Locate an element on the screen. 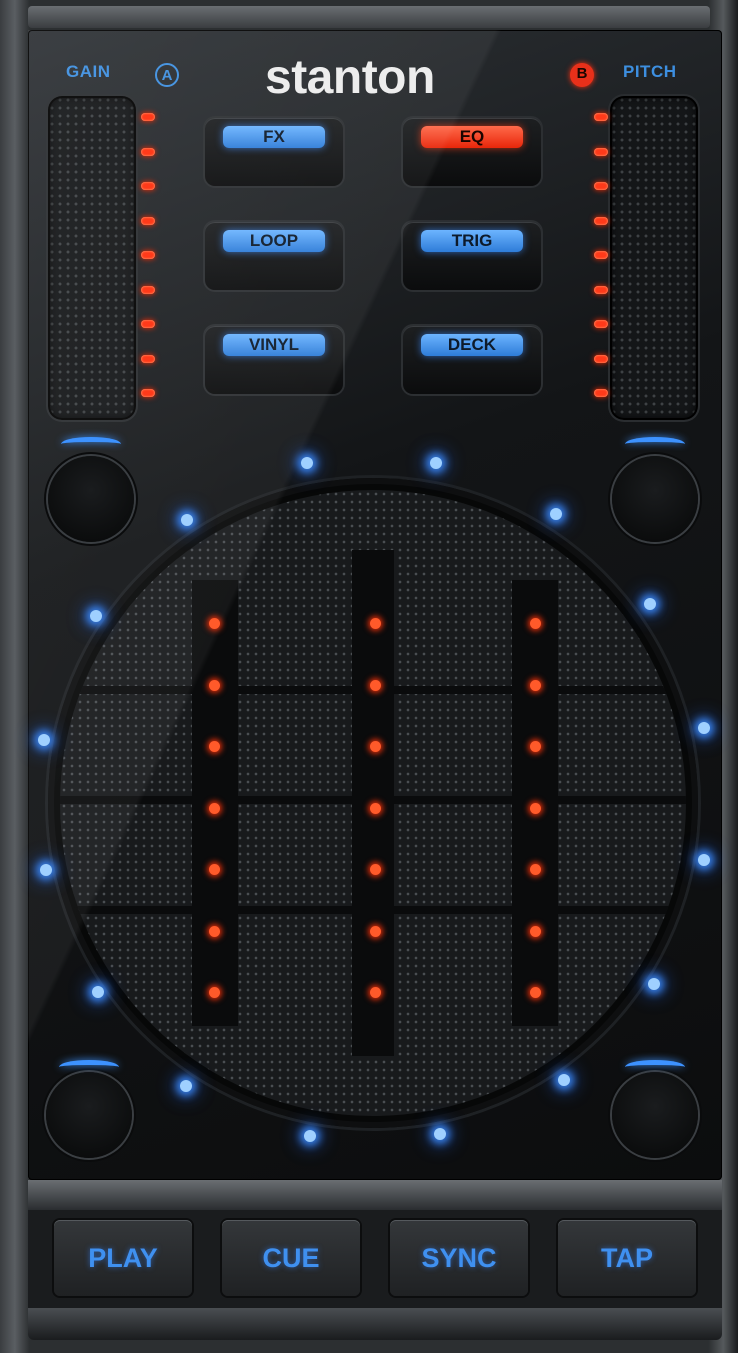  deck-button: DECK is located at coordinates (472, 360).